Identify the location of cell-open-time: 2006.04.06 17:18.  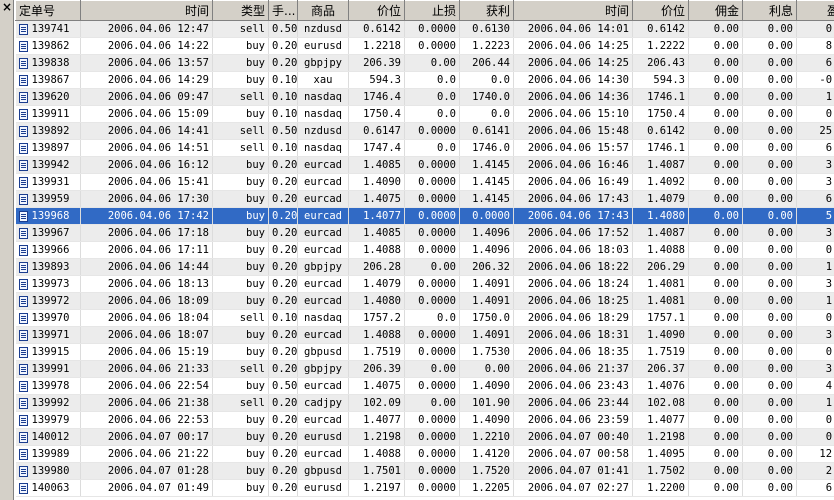
(146, 233).